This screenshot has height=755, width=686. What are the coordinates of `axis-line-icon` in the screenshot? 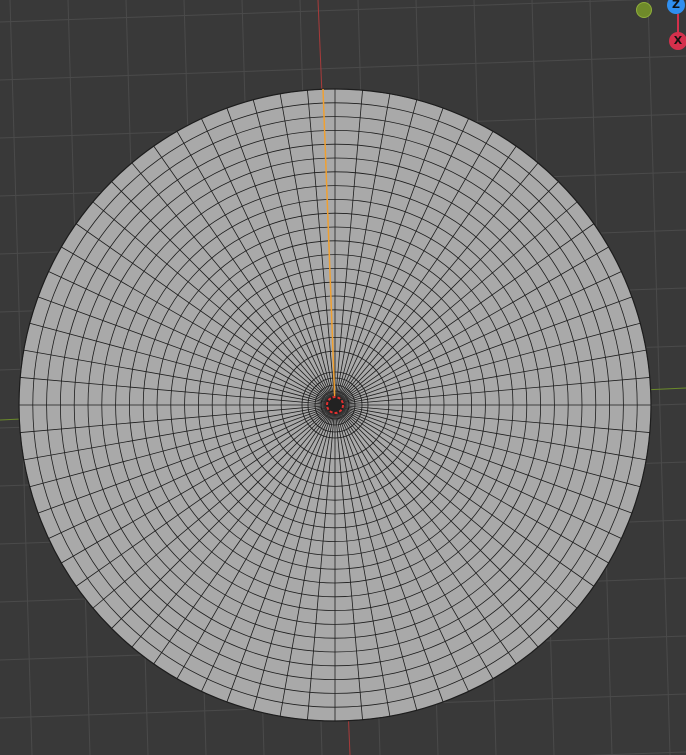 It's located at (678, 24).